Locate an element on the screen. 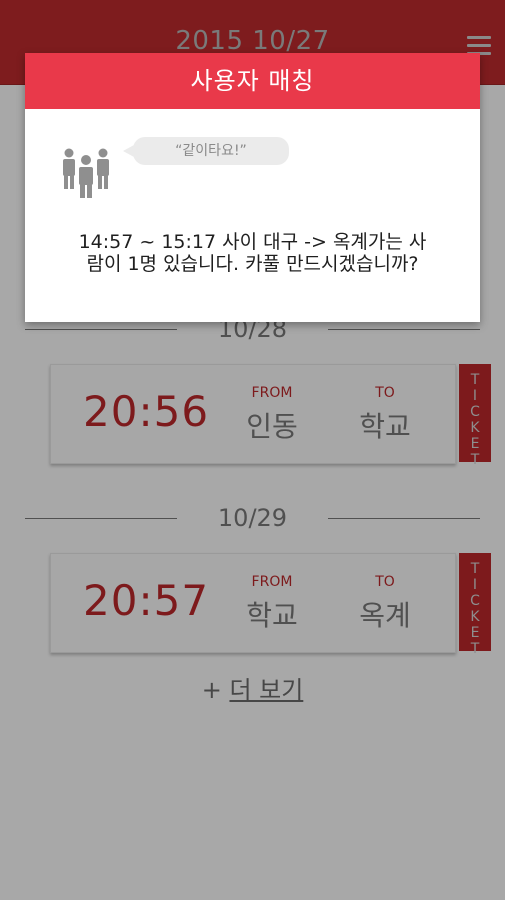  people-group-icon is located at coordinates (86, 173).